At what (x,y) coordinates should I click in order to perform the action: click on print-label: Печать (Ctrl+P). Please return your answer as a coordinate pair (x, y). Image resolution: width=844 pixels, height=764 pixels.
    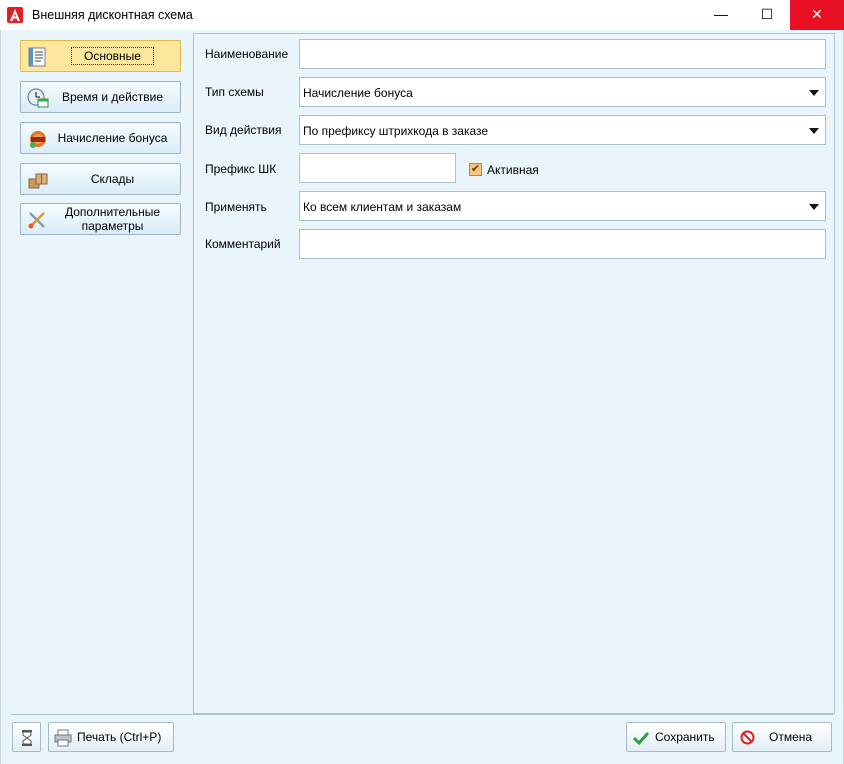
    Looking at the image, I should click on (119, 737).